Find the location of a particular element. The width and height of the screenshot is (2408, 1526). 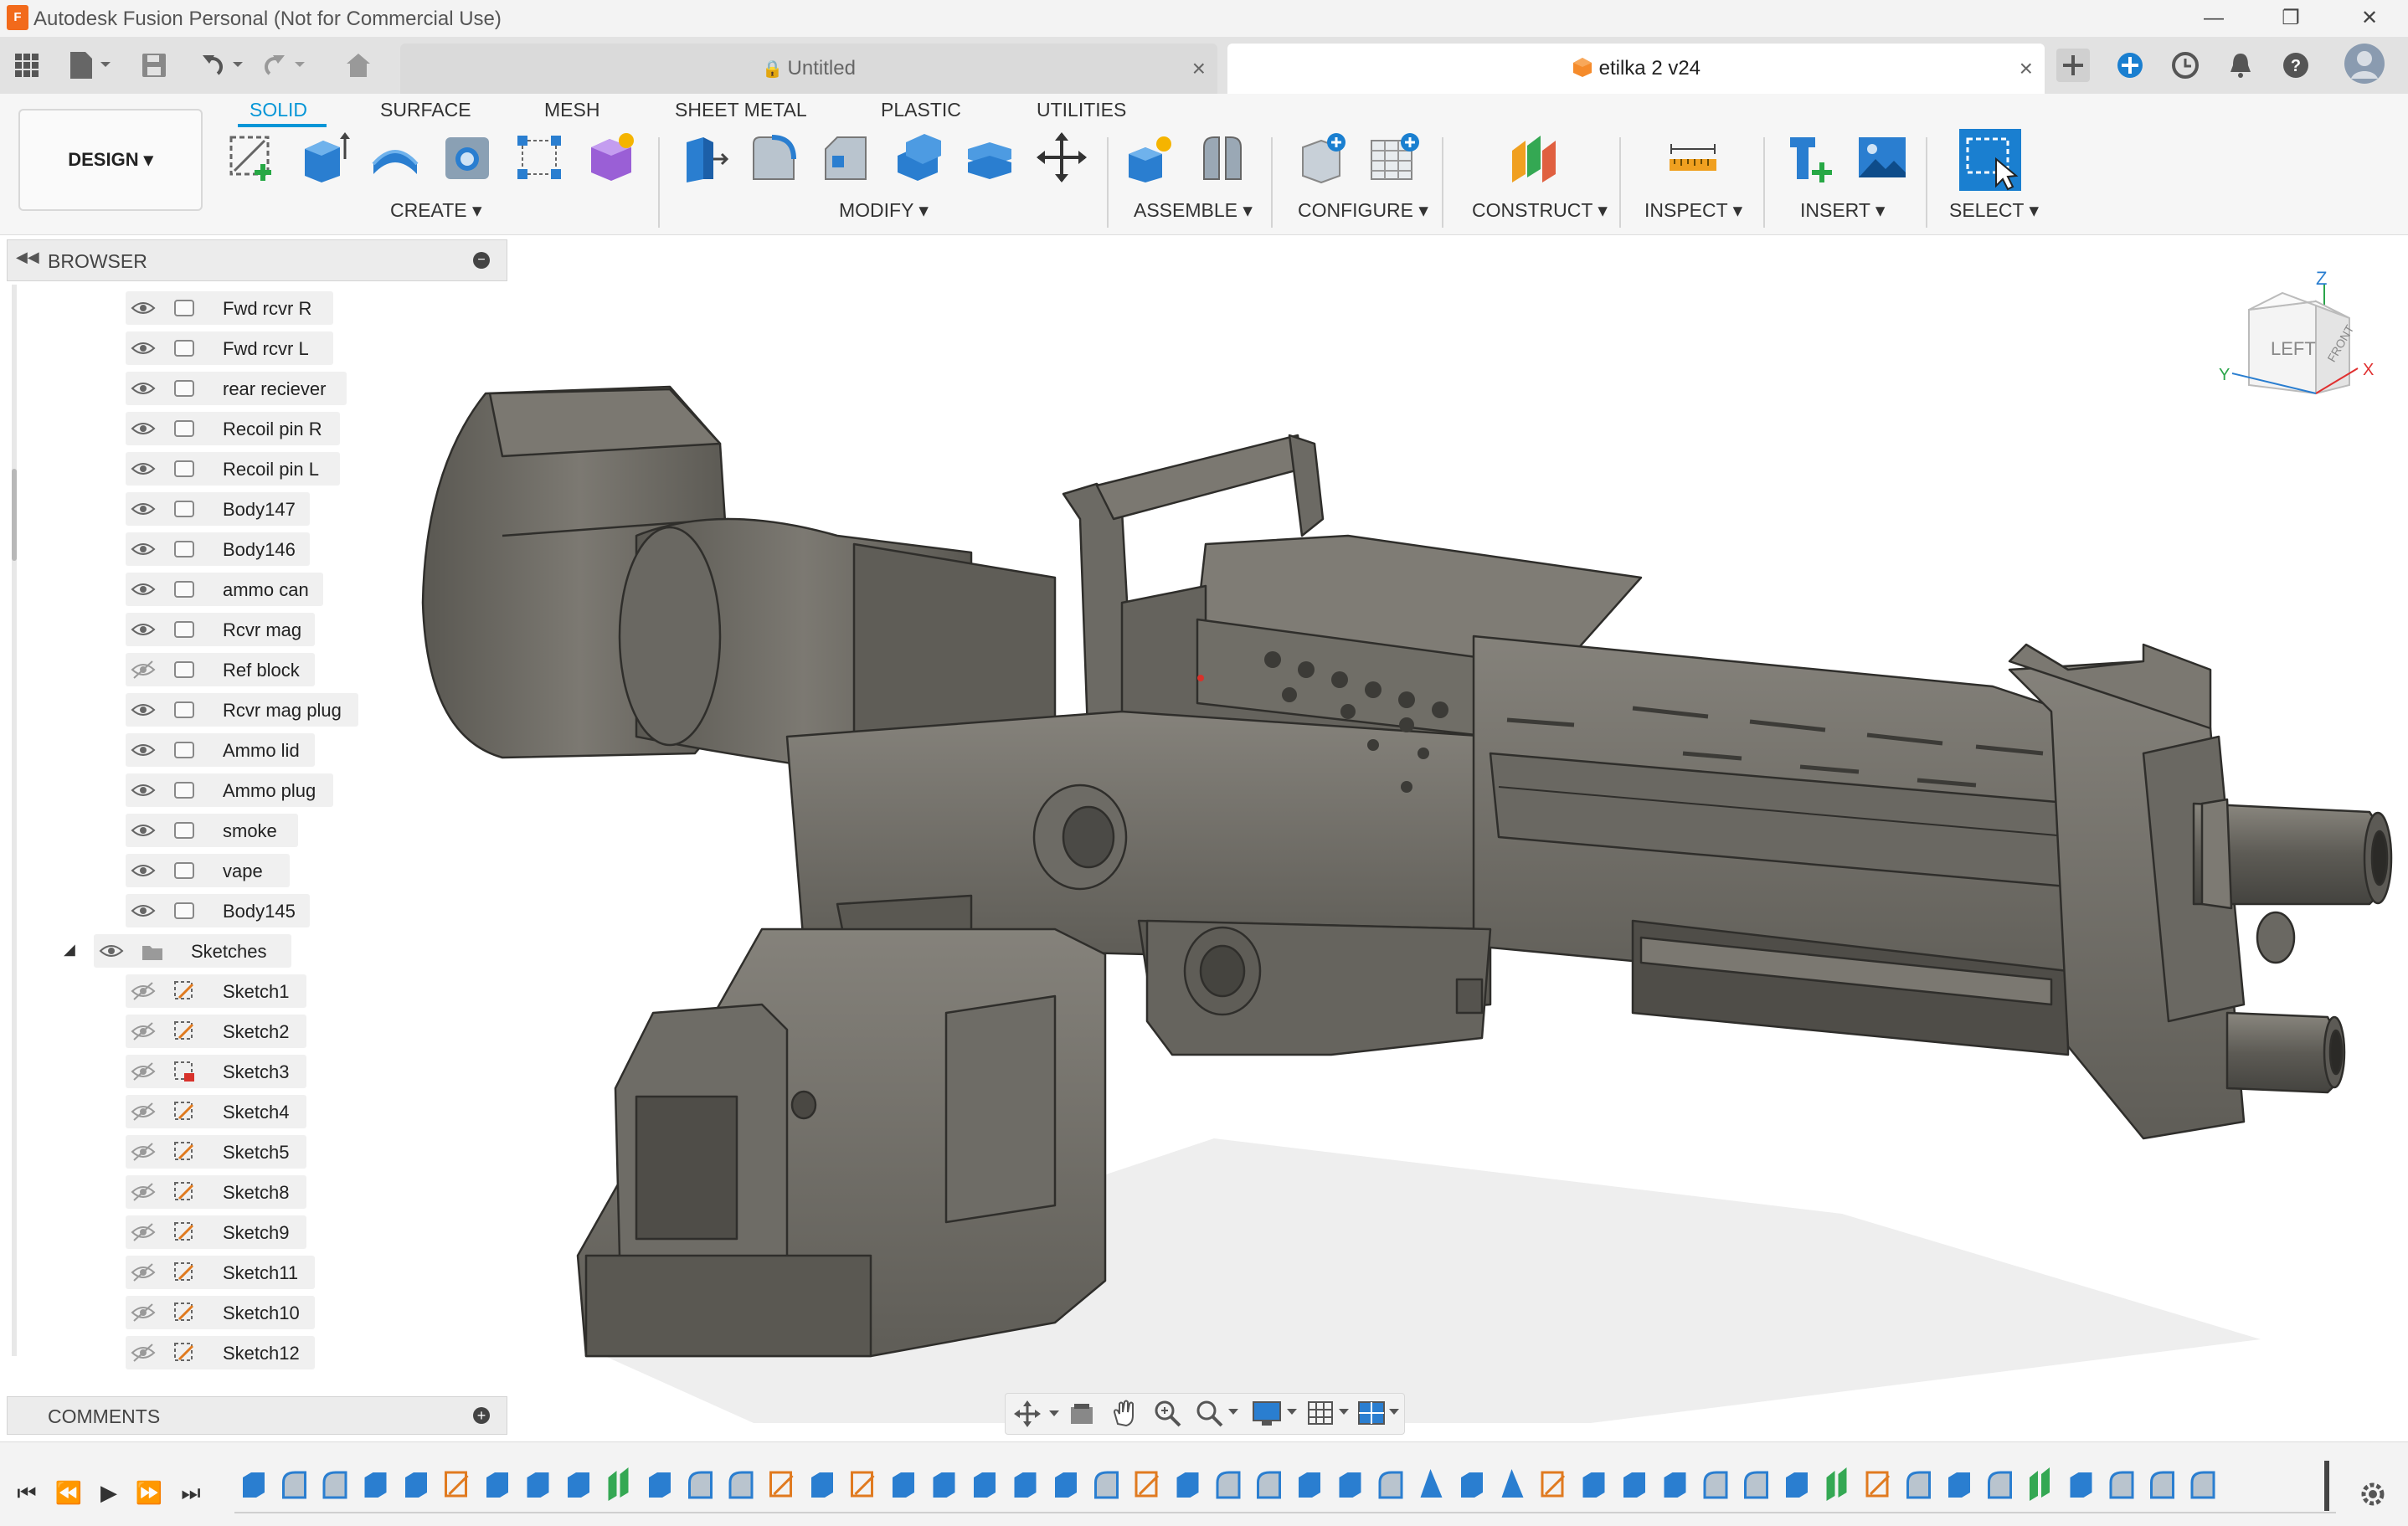

tab-etilka: etilka 2 v24 × is located at coordinates (1636, 69).